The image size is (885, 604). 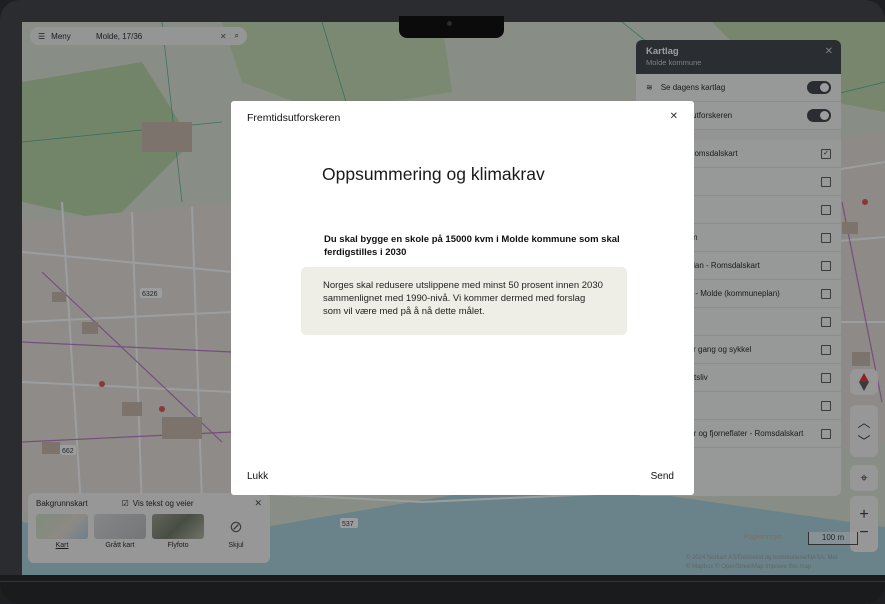 What do you see at coordinates (451, 27) in the screenshot?
I see `camera-notch` at bounding box center [451, 27].